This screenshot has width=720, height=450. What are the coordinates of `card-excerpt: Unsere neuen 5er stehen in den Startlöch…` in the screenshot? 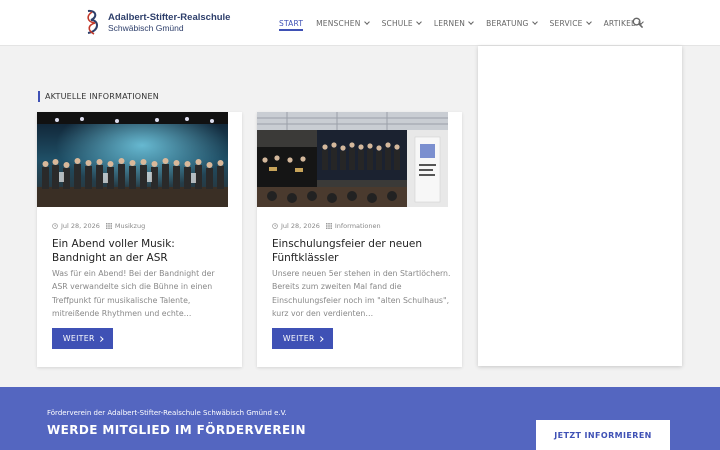 It's located at (361, 293).